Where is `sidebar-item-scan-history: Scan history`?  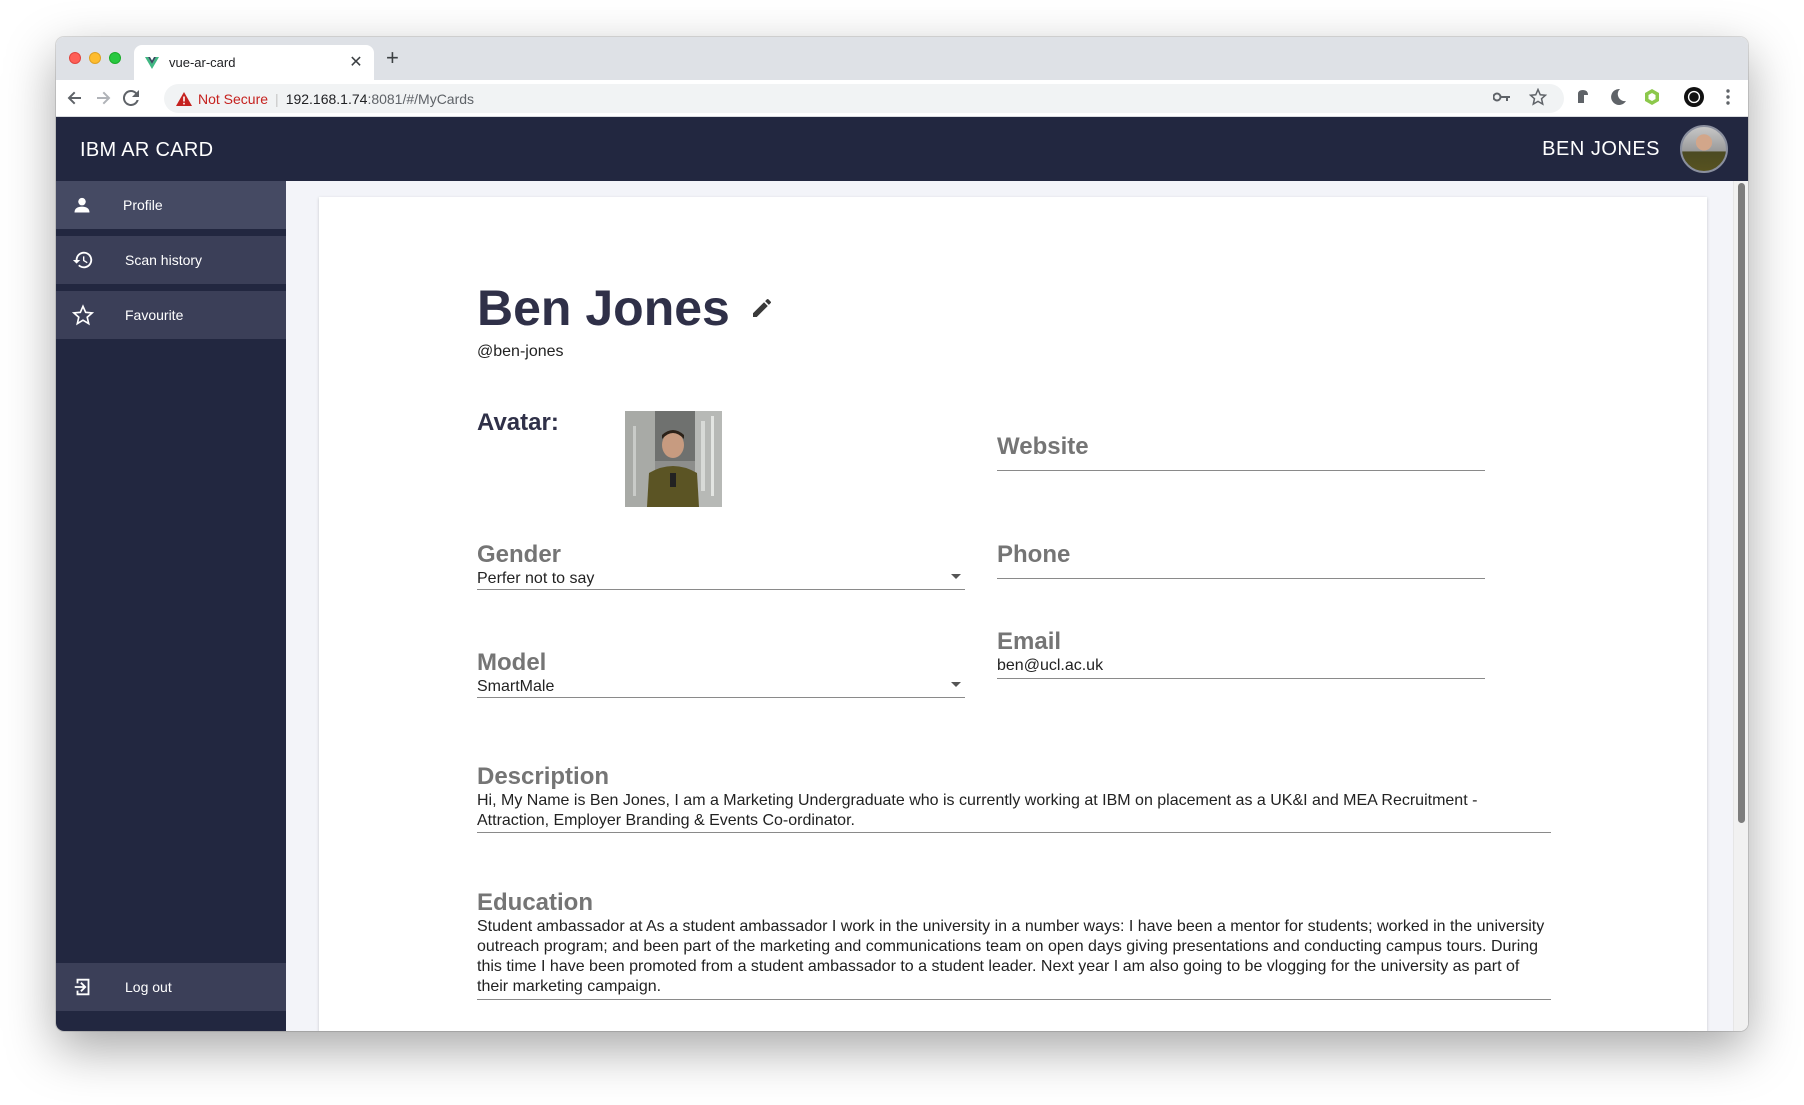
sidebar-item-scan-history: Scan history is located at coordinates (171, 260).